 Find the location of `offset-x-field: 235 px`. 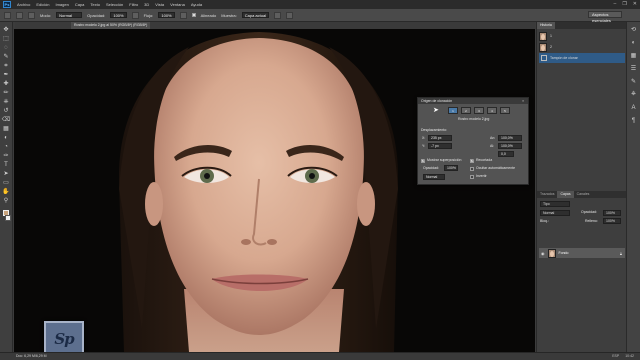

offset-x-field: 235 px is located at coordinates (440, 138).